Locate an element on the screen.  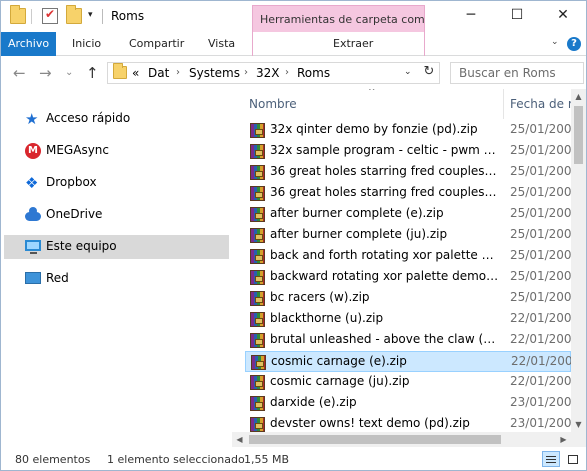
tab-vista: Vista is located at coordinates (221, 44).